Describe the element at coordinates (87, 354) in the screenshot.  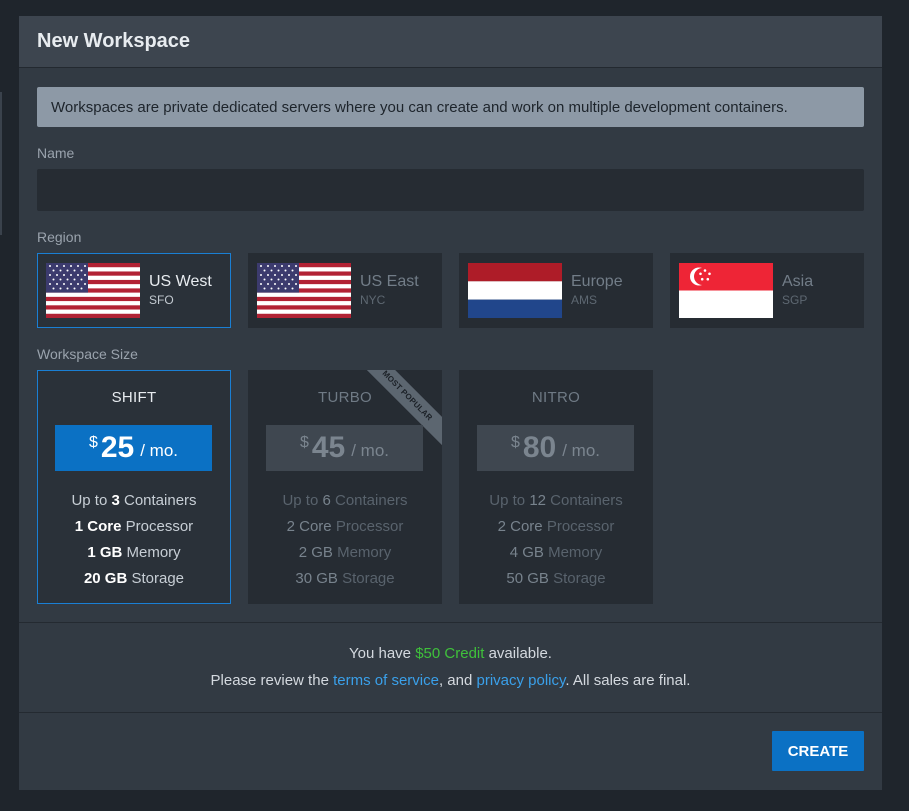
I see `workspace-size-label: Workspace Size` at that location.